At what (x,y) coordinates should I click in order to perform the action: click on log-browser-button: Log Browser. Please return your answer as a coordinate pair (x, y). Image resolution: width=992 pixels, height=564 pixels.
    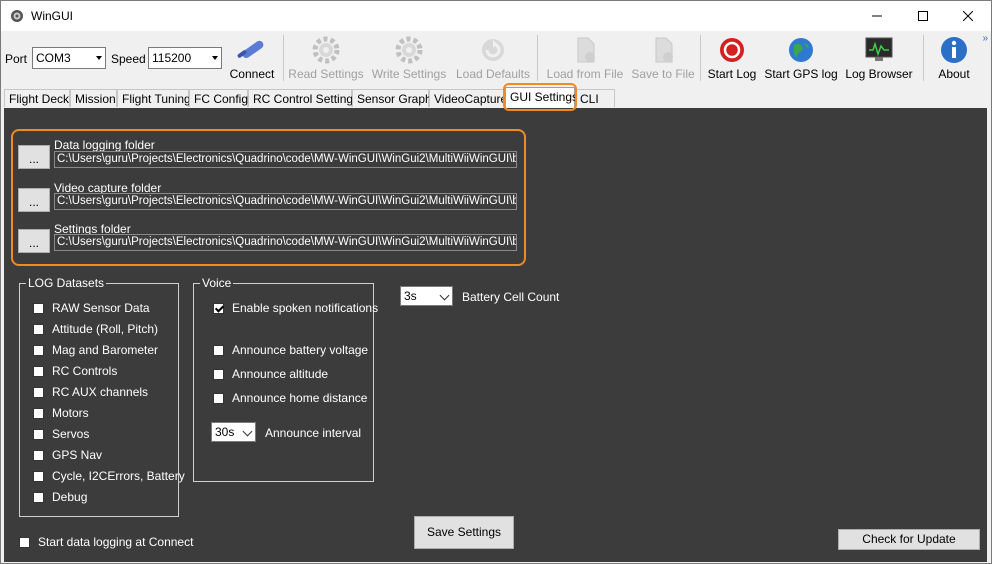
    Looking at the image, I should click on (879, 58).